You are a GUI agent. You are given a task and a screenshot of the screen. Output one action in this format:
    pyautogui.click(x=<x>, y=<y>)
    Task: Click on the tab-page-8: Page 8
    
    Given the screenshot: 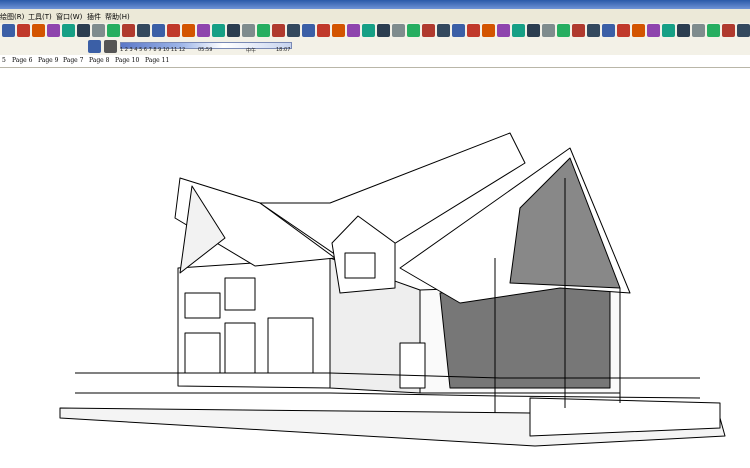 What is the action you would take?
    pyautogui.click(x=99, y=60)
    